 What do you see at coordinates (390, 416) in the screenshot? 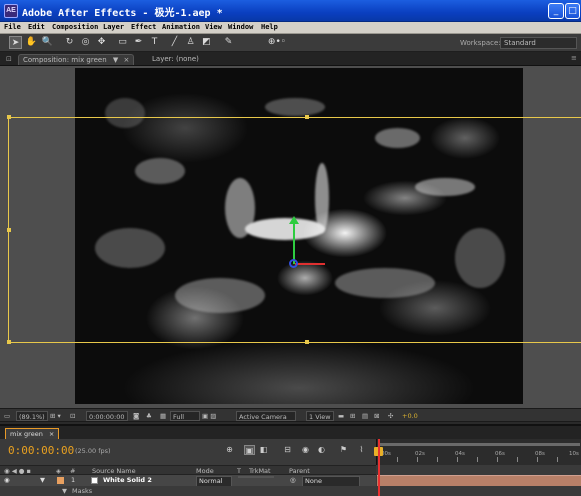
I see `exposure-reset-icon: ✣` at bounding box center [390, 416].